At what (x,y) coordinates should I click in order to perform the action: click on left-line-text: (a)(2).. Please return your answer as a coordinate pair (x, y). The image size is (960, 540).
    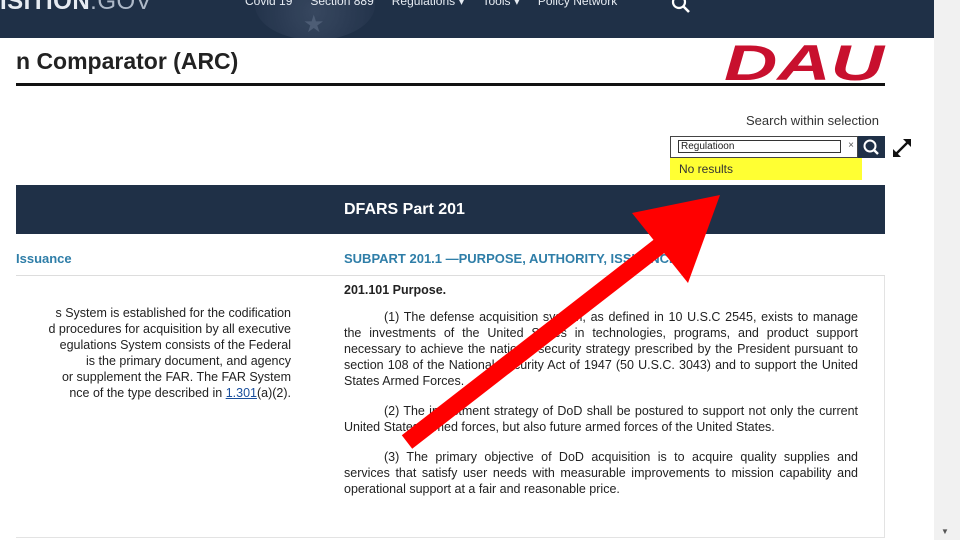
    Looking at the image, I should click on (273, 393).